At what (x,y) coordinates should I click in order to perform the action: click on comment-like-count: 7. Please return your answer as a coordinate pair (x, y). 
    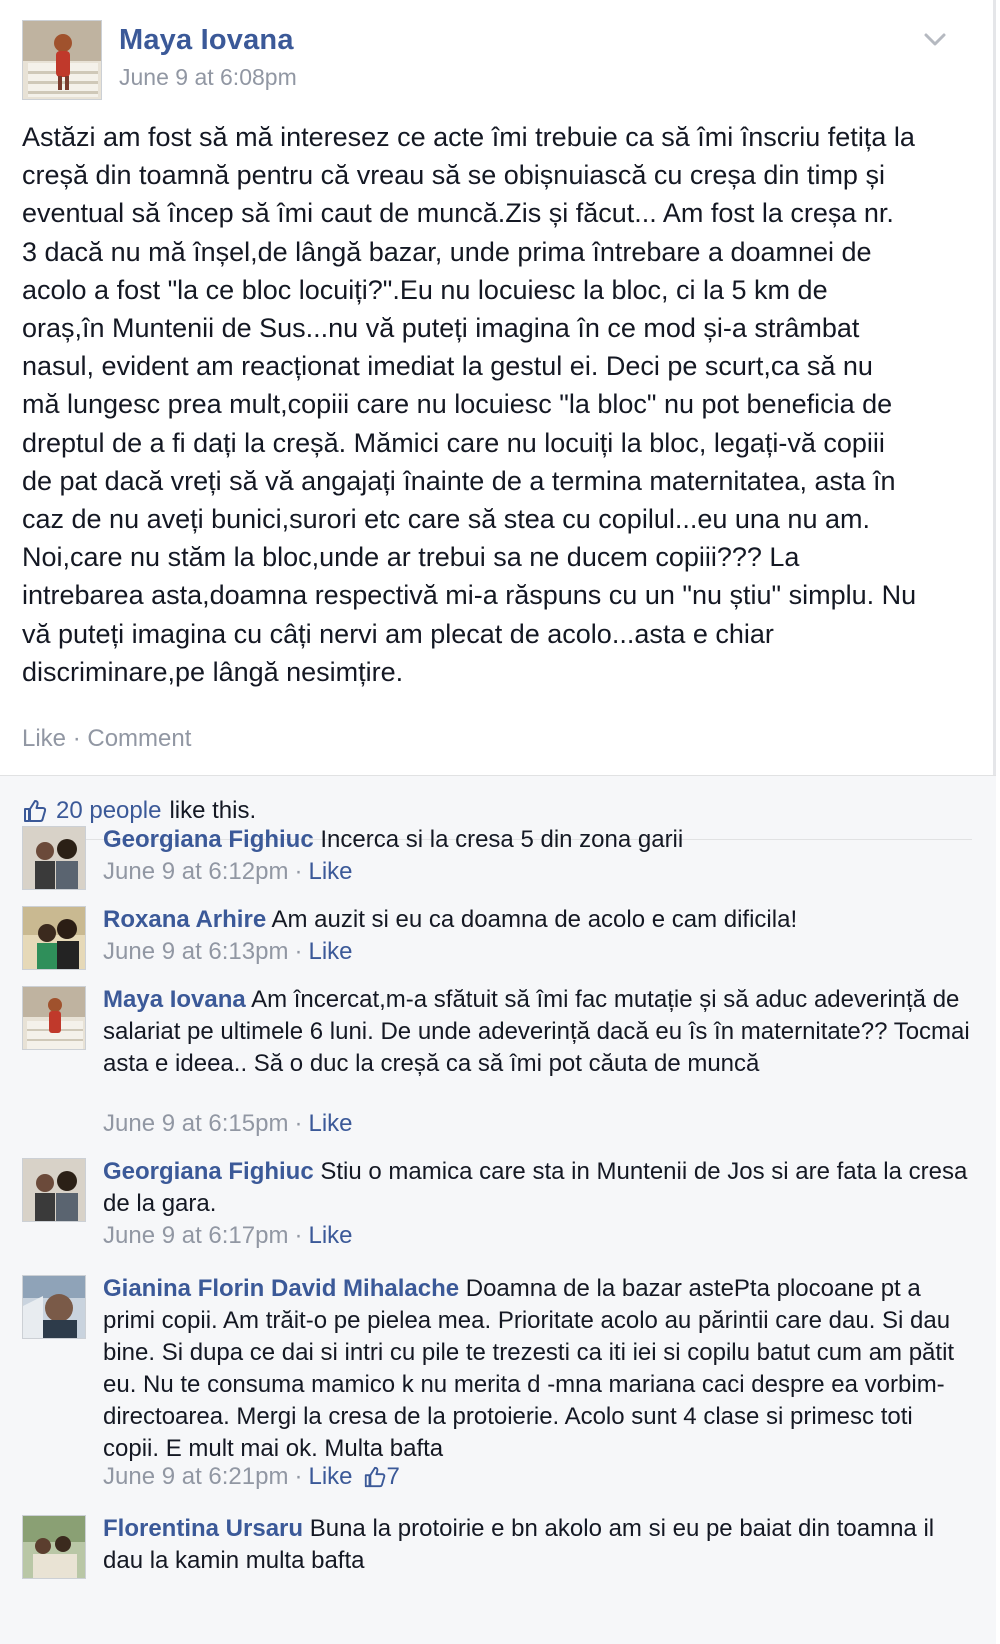
    Looking at the image, I should click on (381, 1477).